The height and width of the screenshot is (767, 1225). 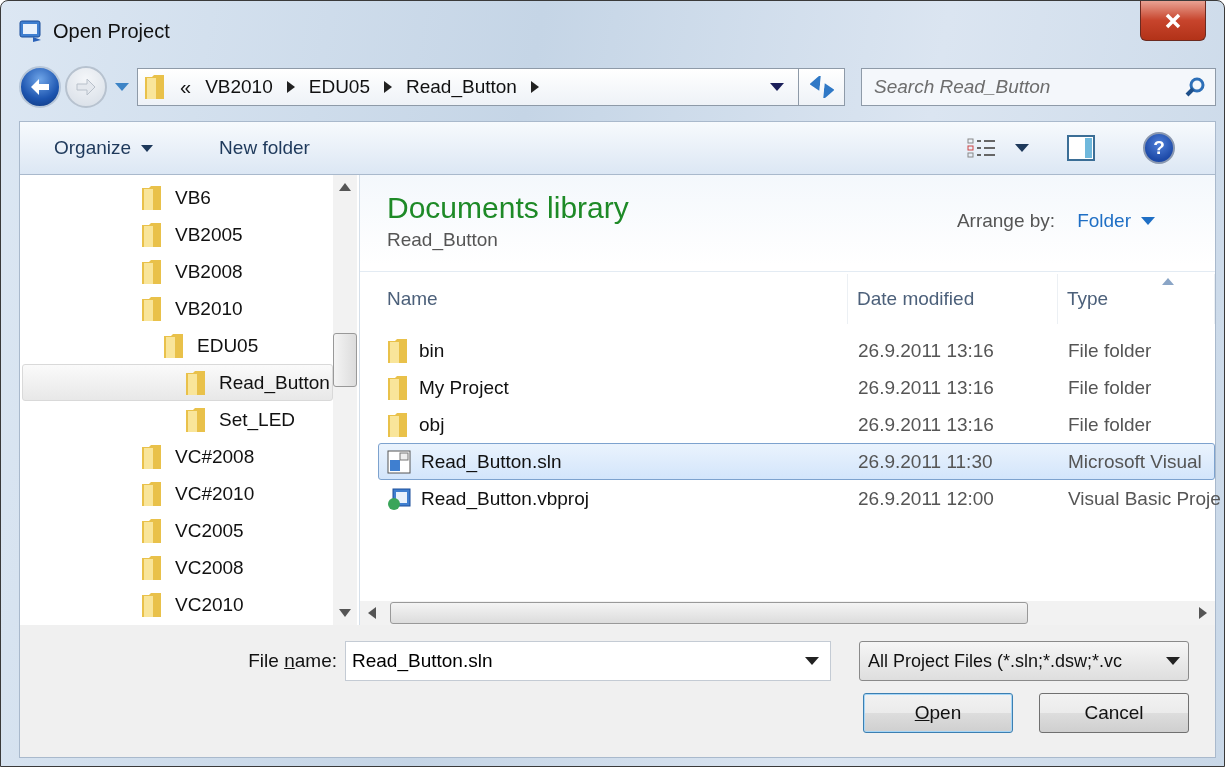 What do you see at coordinates (177, 419) in the screenshot?
I see `folder-tree-item: Set_LED` at bounding box center [177, 419].